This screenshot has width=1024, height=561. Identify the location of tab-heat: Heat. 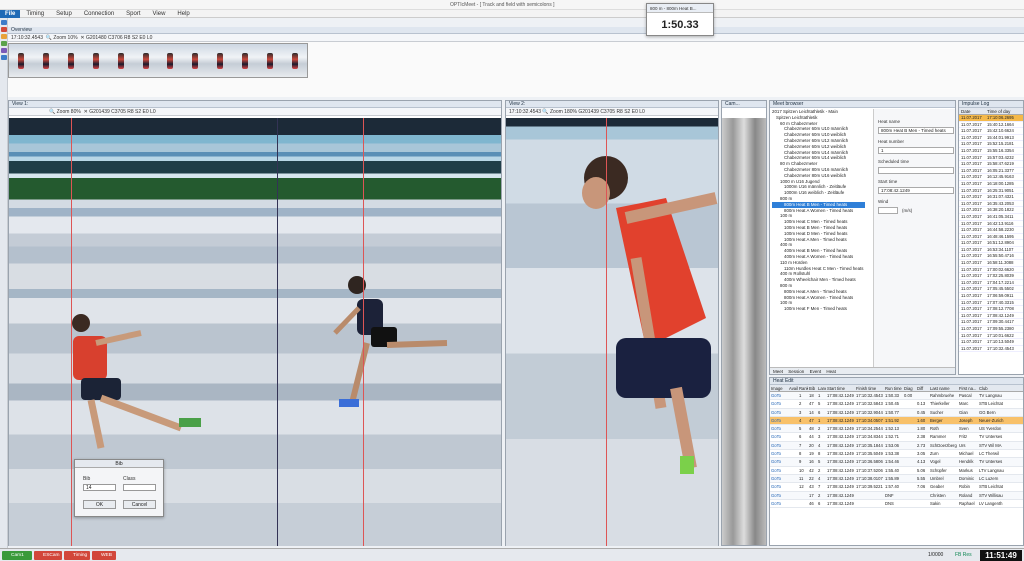
(831, 371).